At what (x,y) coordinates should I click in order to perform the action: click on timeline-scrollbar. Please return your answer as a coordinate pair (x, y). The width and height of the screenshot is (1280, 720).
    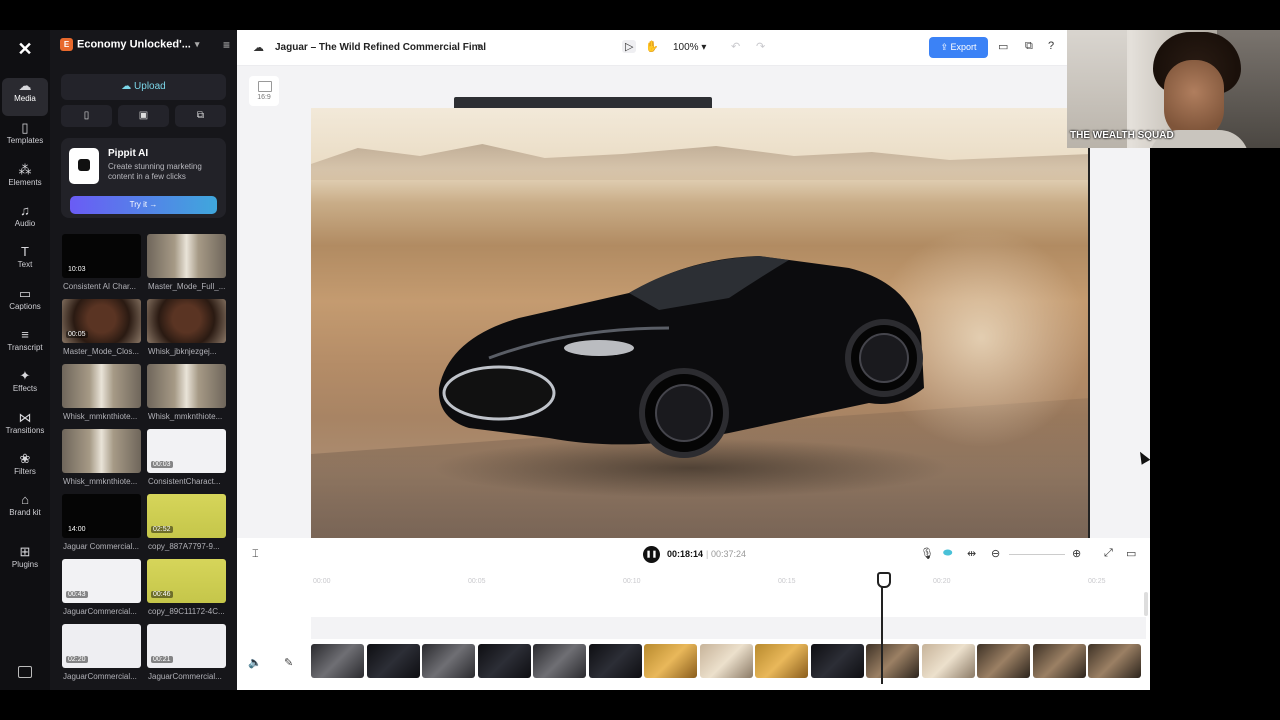
    Looking at the image, I should click on (1146, 604).